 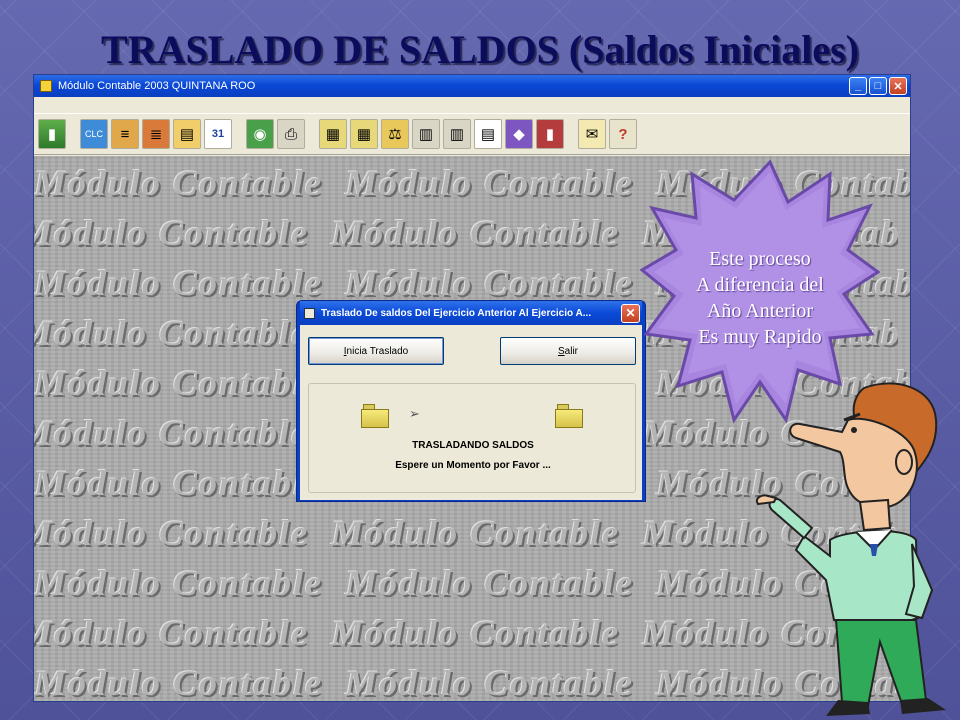 I want to click on transfer-status: TRASLADANDO SALDOS, so click(x=473, y=445).